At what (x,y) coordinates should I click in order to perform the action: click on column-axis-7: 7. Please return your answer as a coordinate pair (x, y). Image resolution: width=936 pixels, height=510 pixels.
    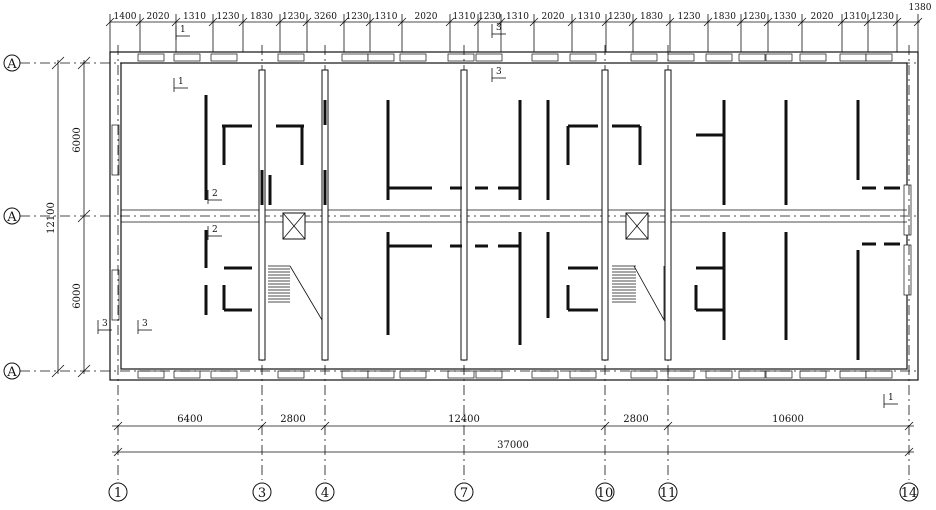
    Looking at the image, I should click on (464, 492).